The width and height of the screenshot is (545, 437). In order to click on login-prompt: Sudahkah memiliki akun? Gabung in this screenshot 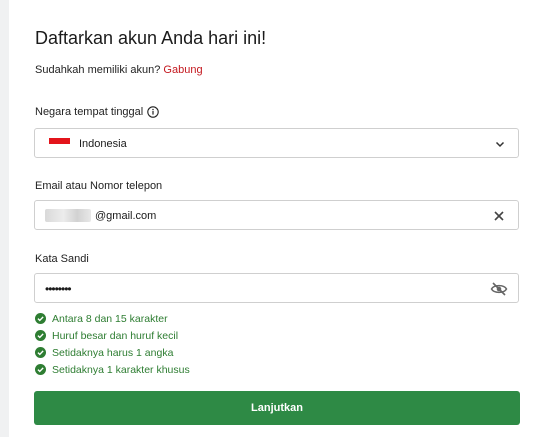, I will do `click(119, 70)`.